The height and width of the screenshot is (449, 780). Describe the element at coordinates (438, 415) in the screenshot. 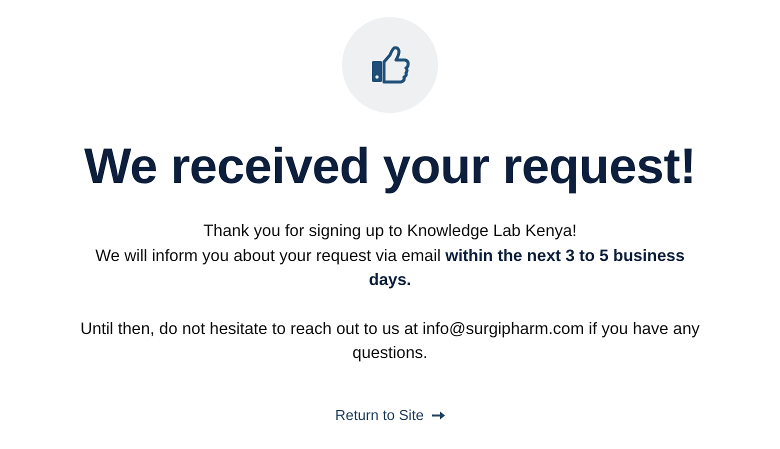

I see `arrow-right-icon` at that location.